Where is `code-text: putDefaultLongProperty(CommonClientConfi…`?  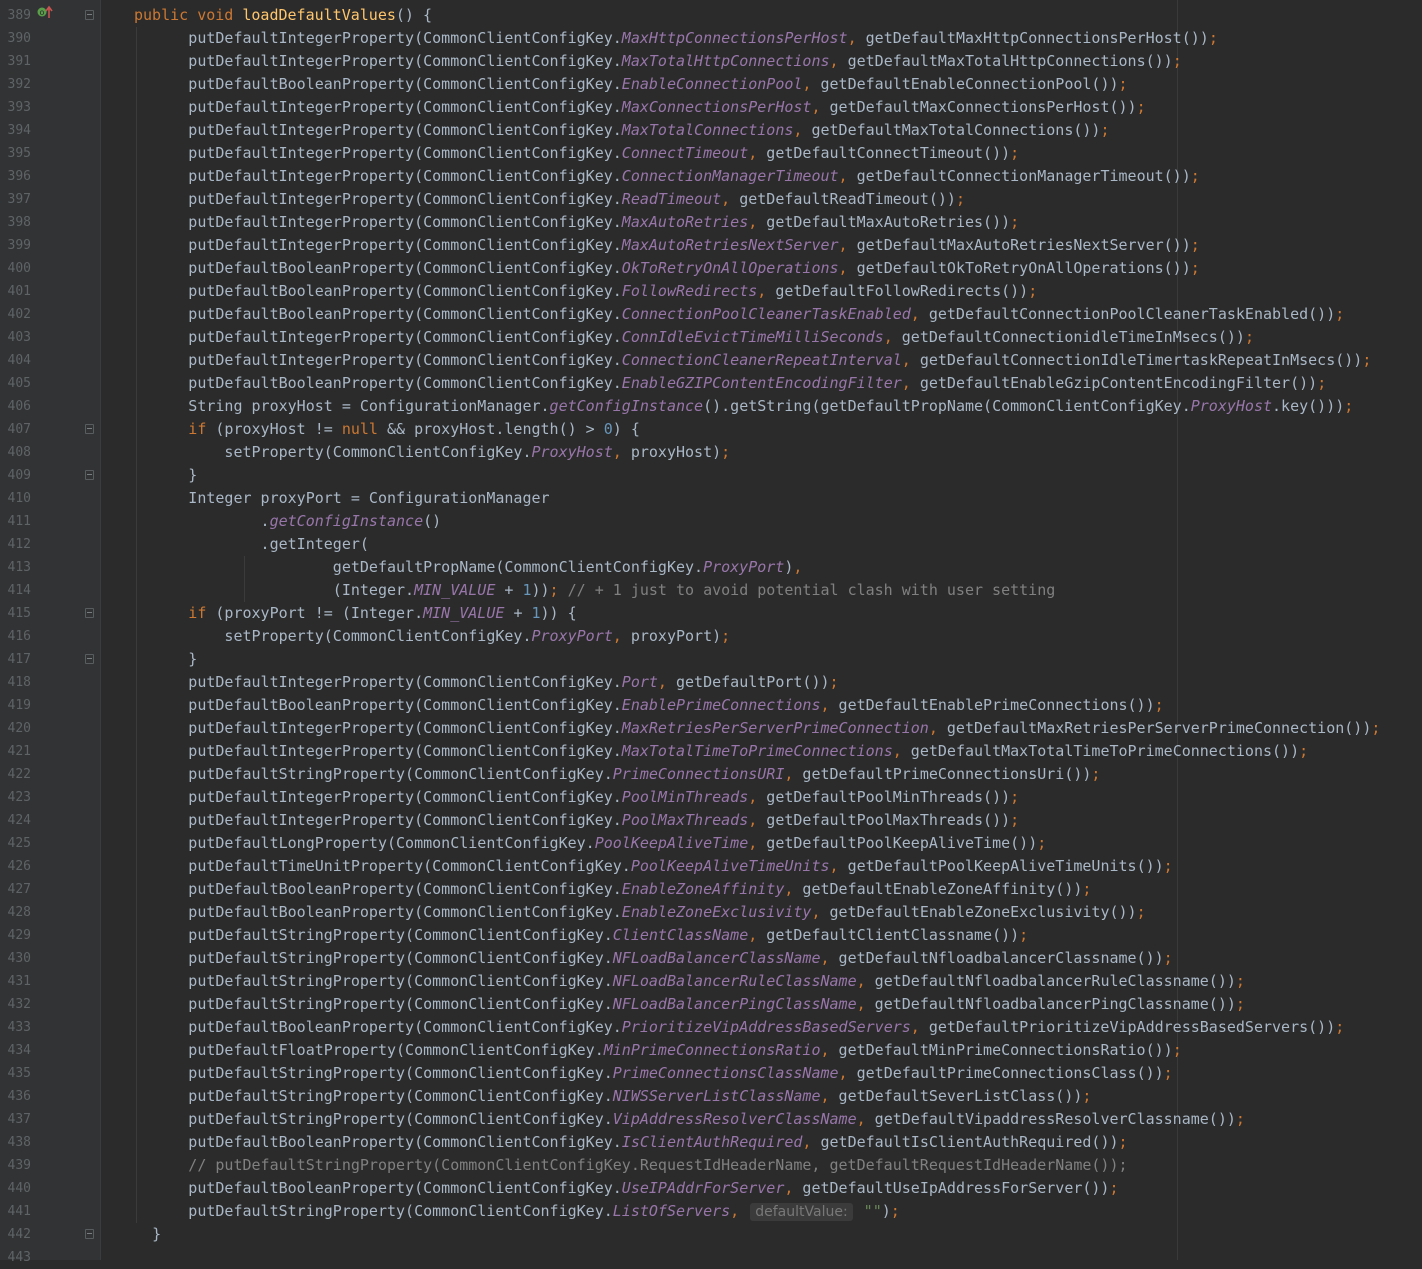
code-text: putDefaultLongProperty(CommonClientConfi… is located at coordinates (572, 843).